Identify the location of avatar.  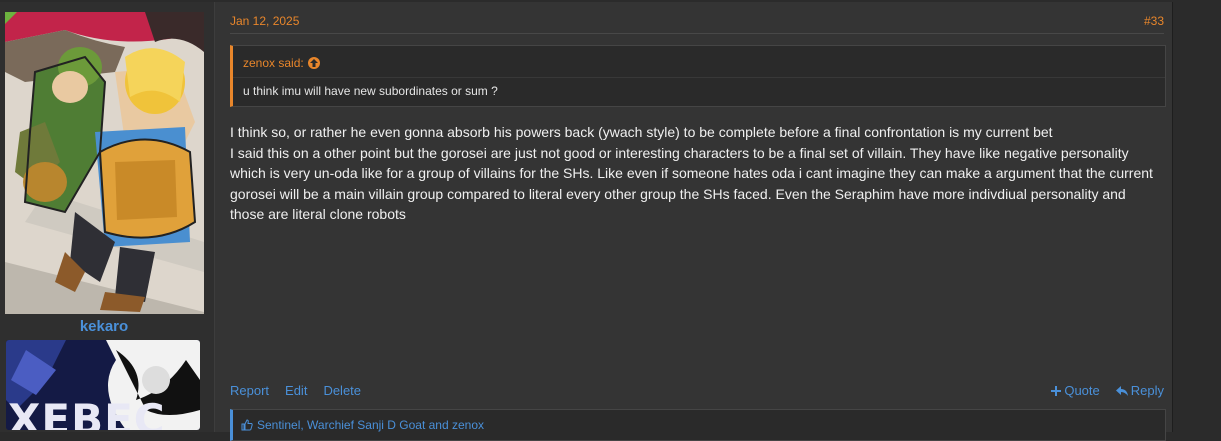
(104, 163).